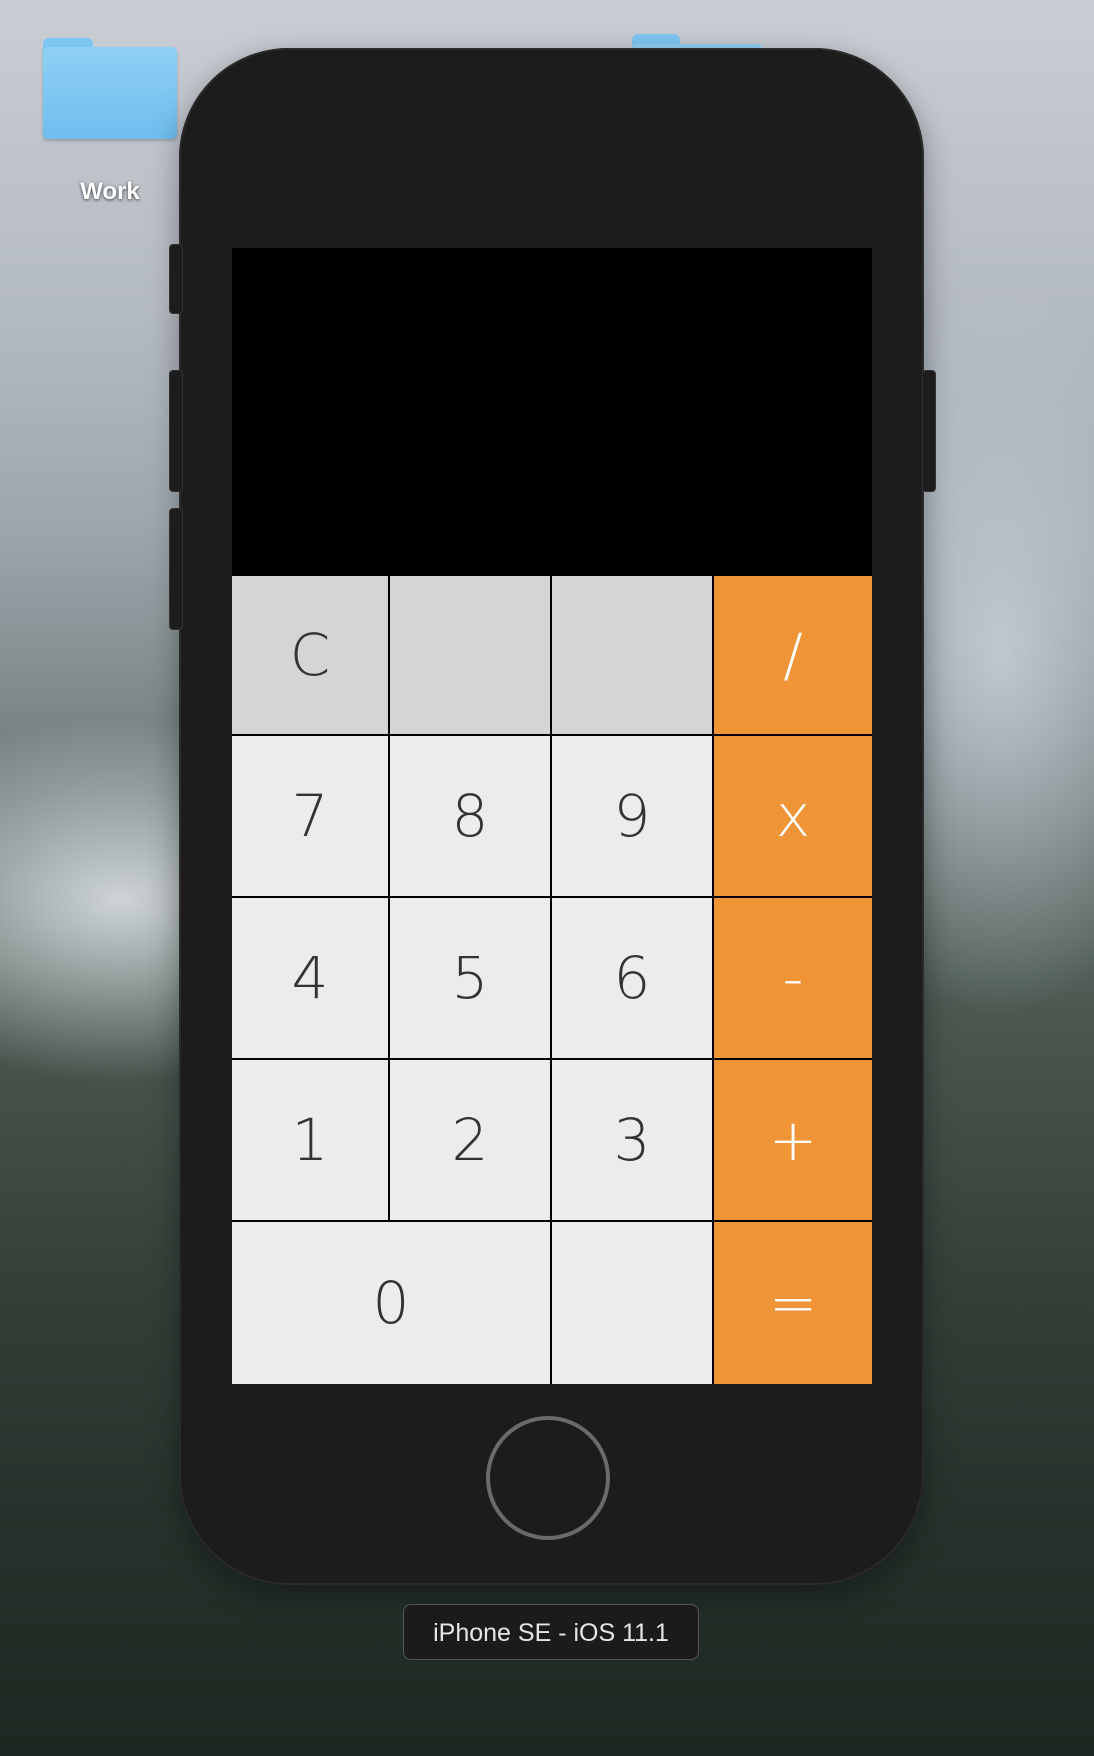 The width and height of the screenshot is (1094, 1756). I want to click on digit-5-button: 5, so click(471, 979).